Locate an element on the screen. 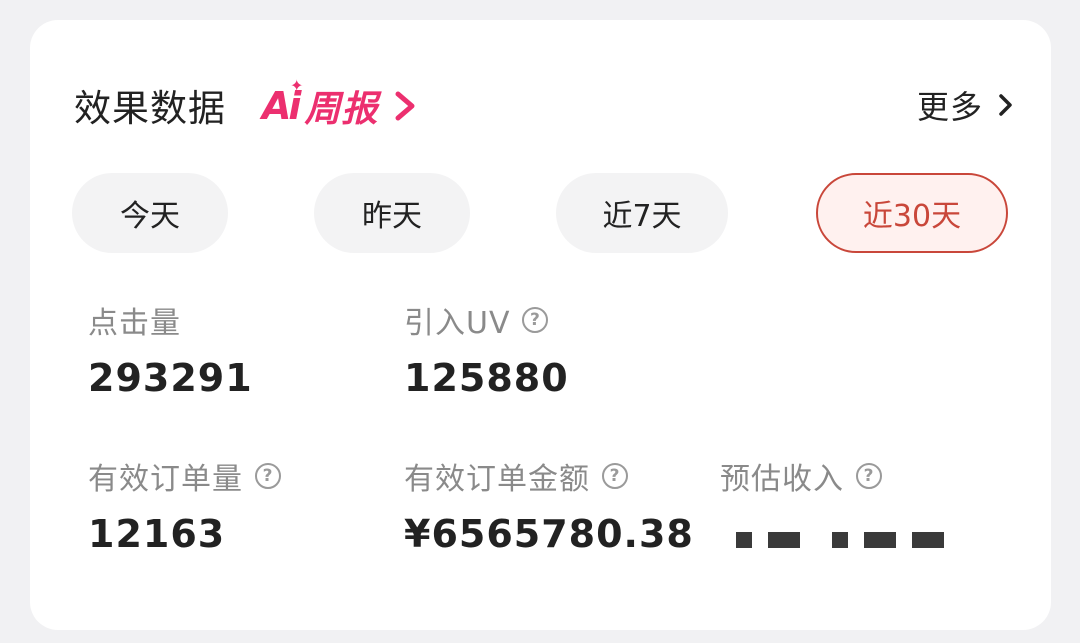 The height and width of the screenshot is (643, 1080). ai-weekly-label: 周报 is located at coordinates (341, 109).